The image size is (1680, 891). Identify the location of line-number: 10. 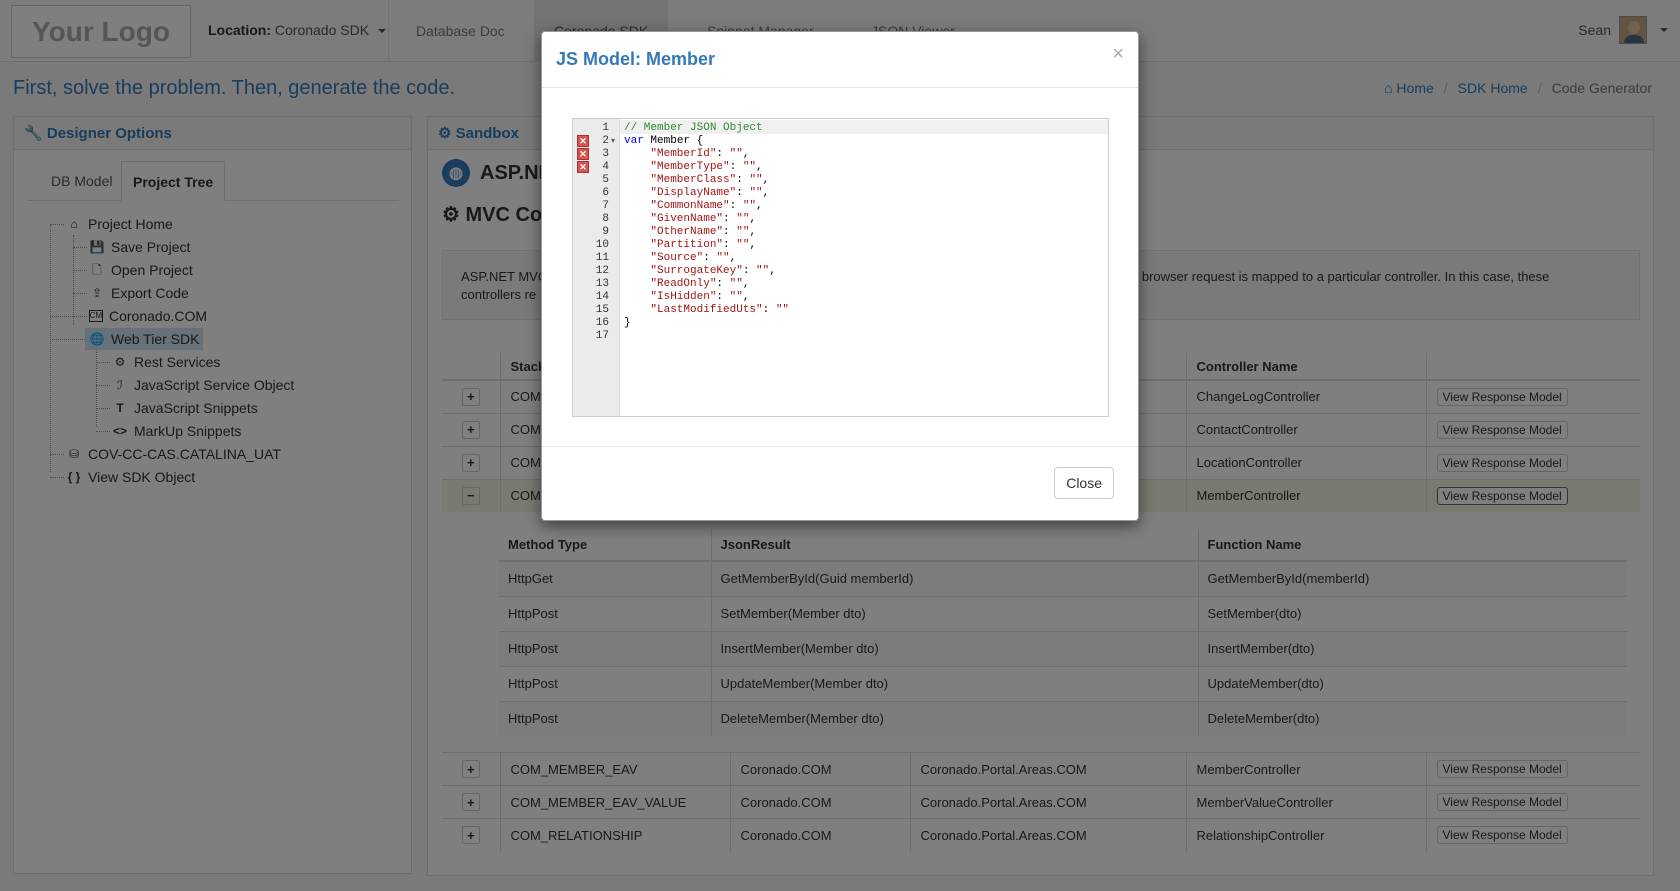
(602, 245).